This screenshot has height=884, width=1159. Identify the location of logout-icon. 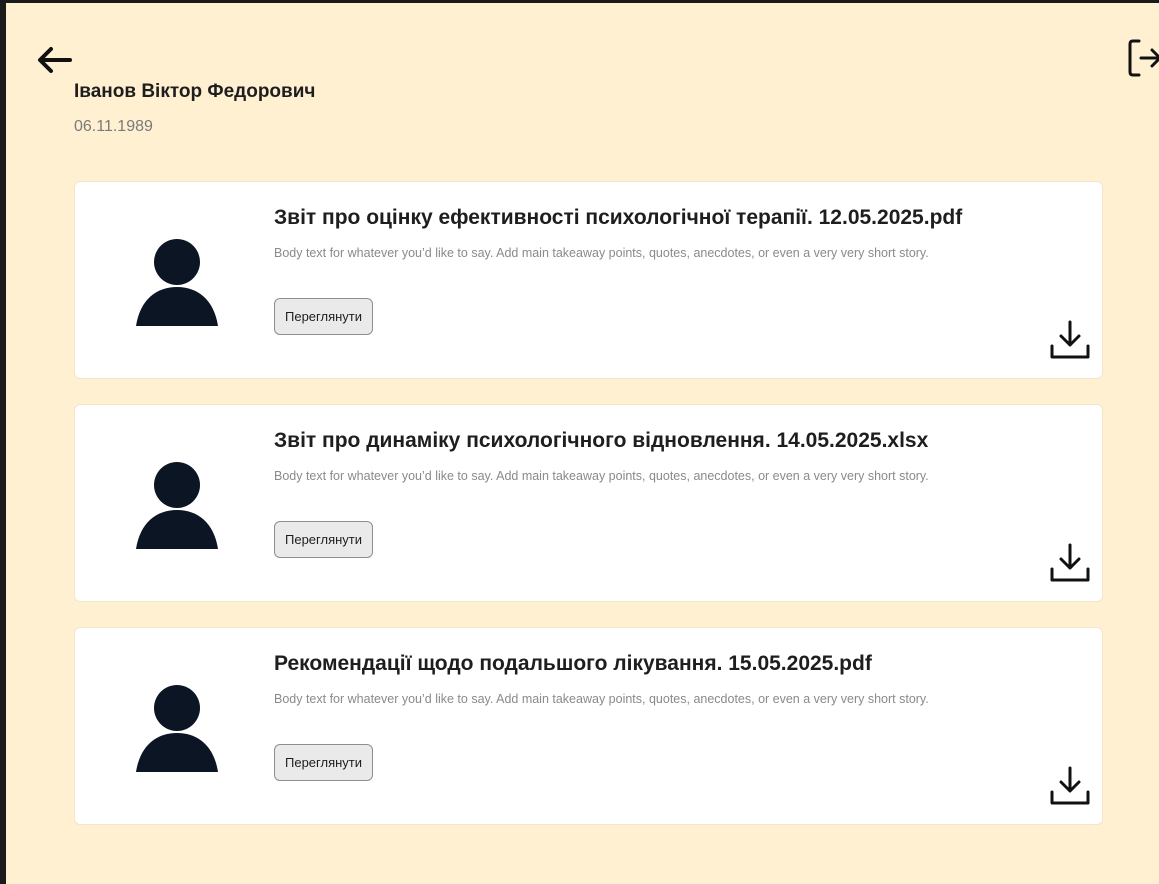
(1143, 58).